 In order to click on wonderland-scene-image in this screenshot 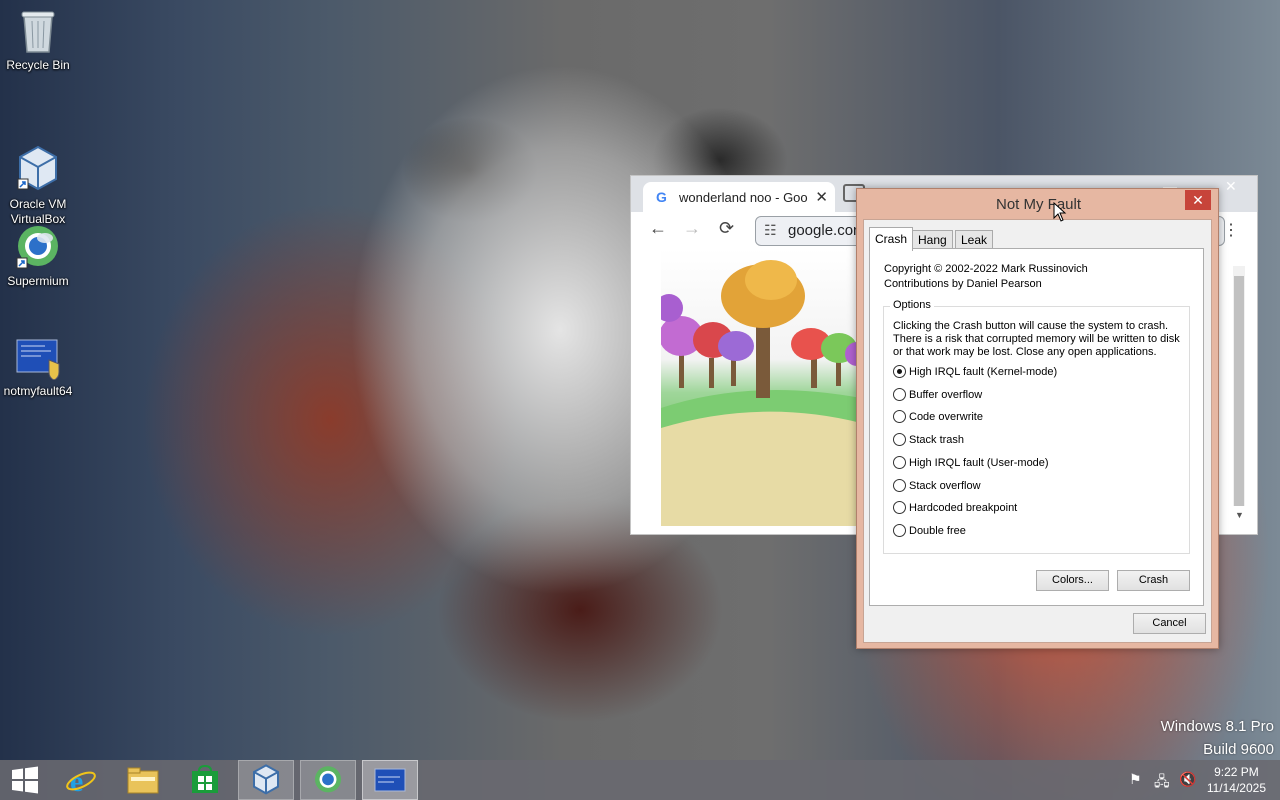, I will do `click(761, 387)`.